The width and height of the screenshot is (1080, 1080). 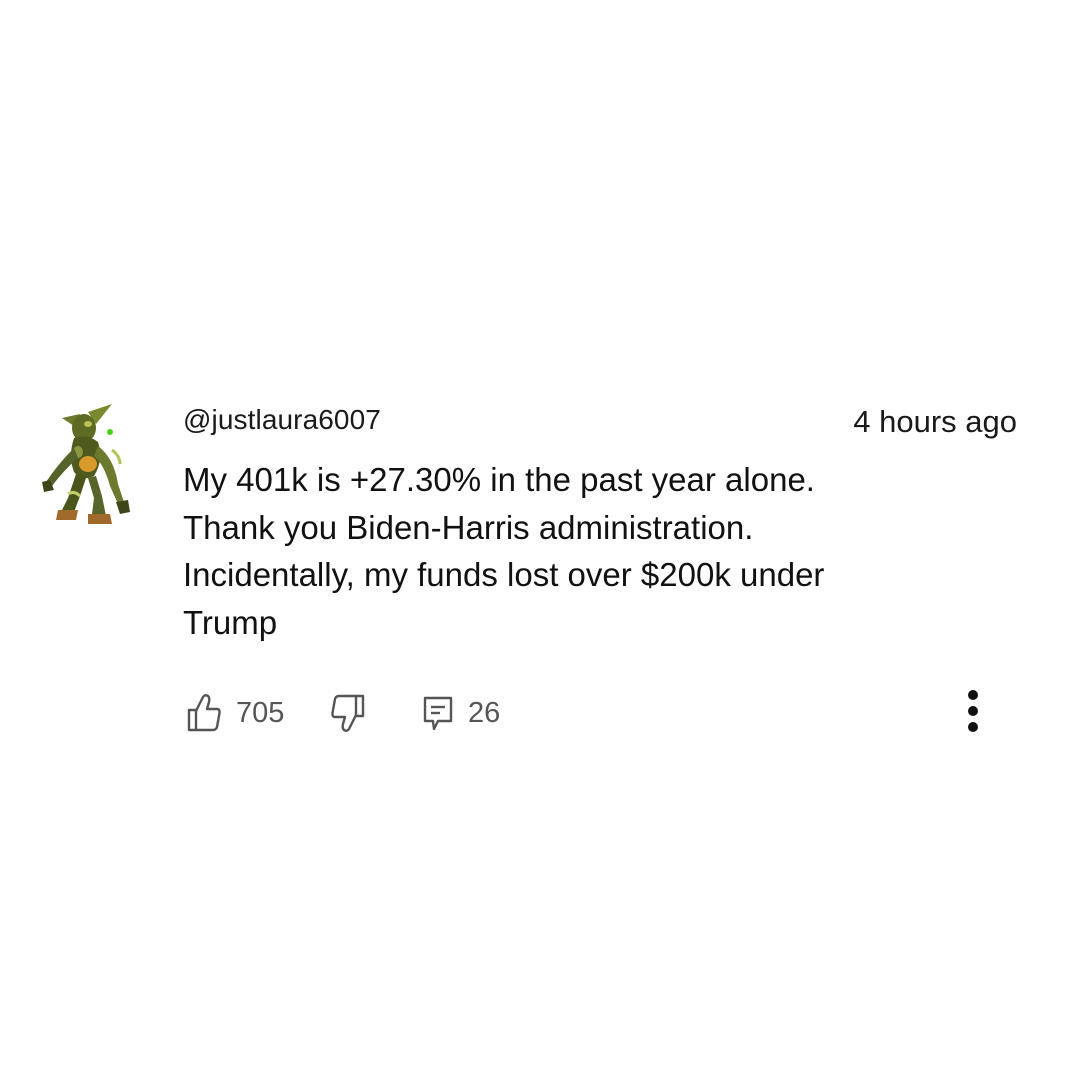 I want to click on comment-line: Thank you Biden-Harris administration., so click(x=468, y=527).